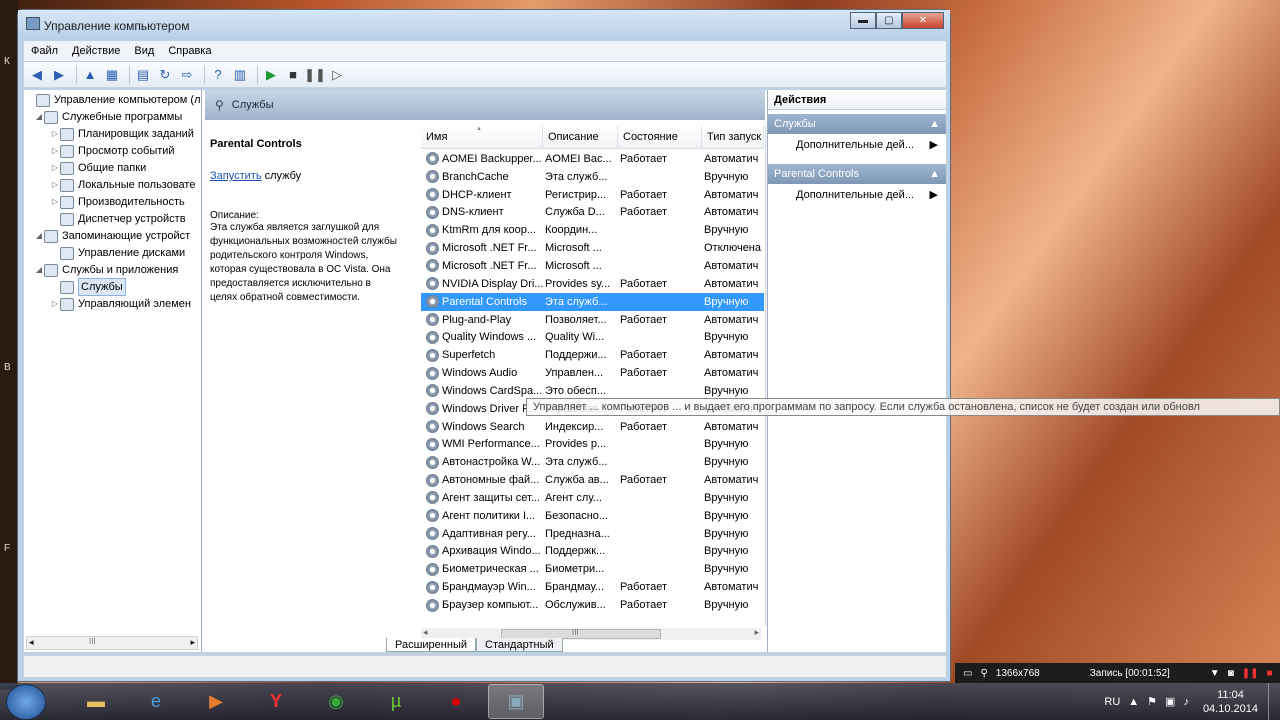  I want to click on internet-explorer-icon: e, so click(156, 701).